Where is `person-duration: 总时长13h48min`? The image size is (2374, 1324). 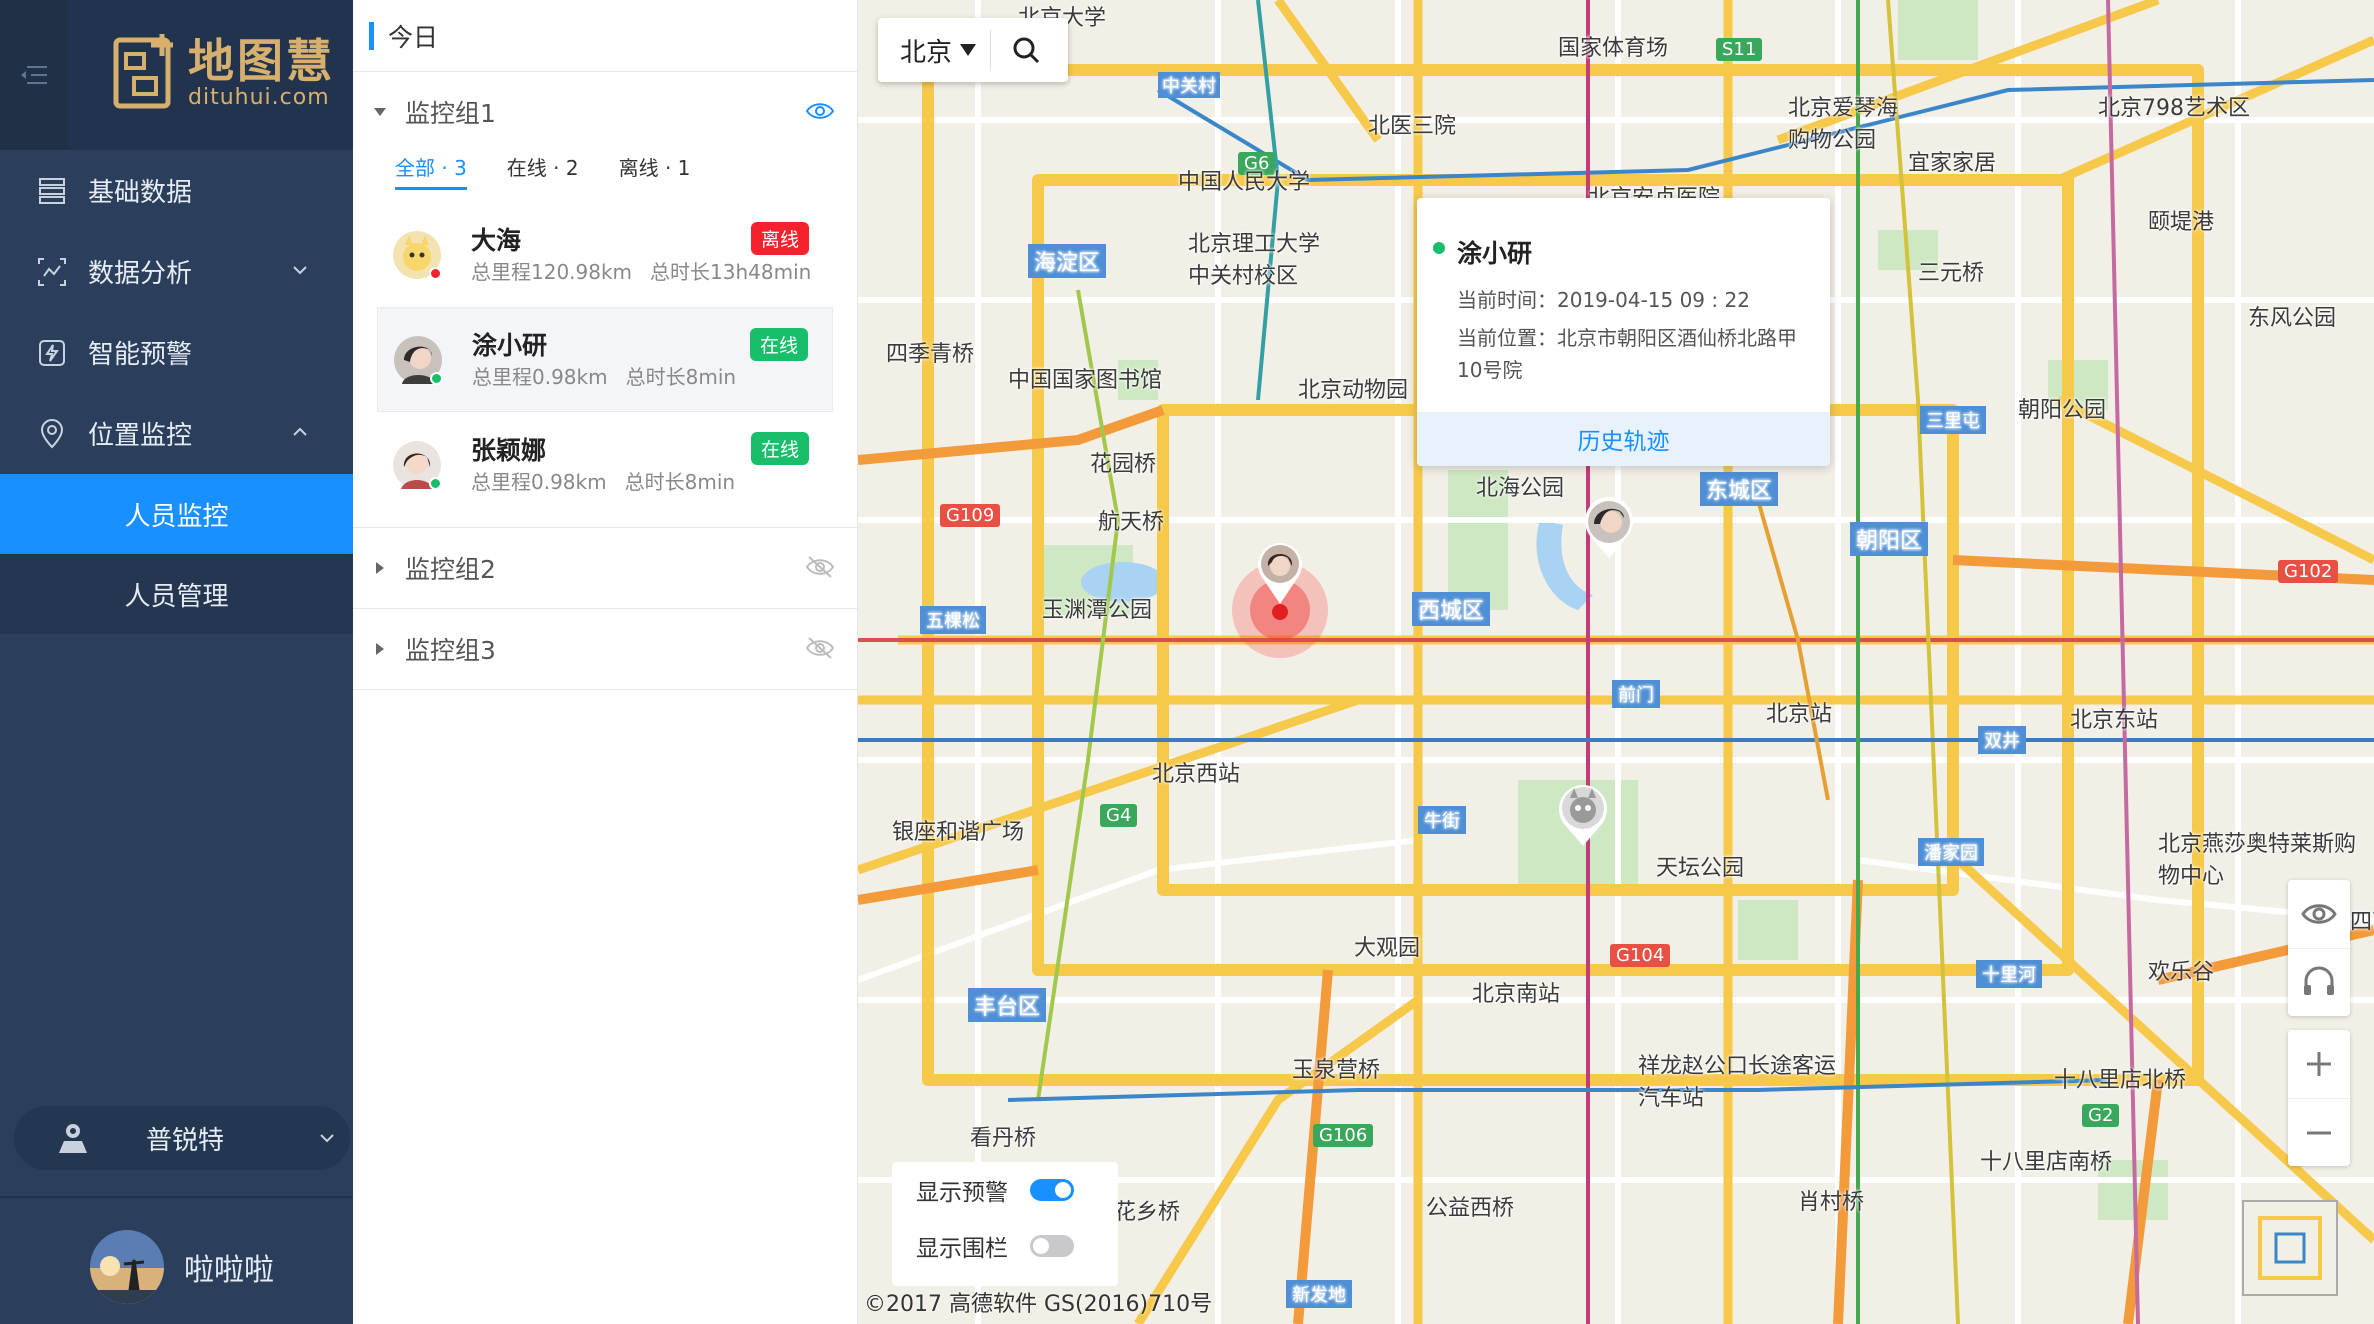
person-duration: 总时长13h48min is located at coordinates (731, 271).